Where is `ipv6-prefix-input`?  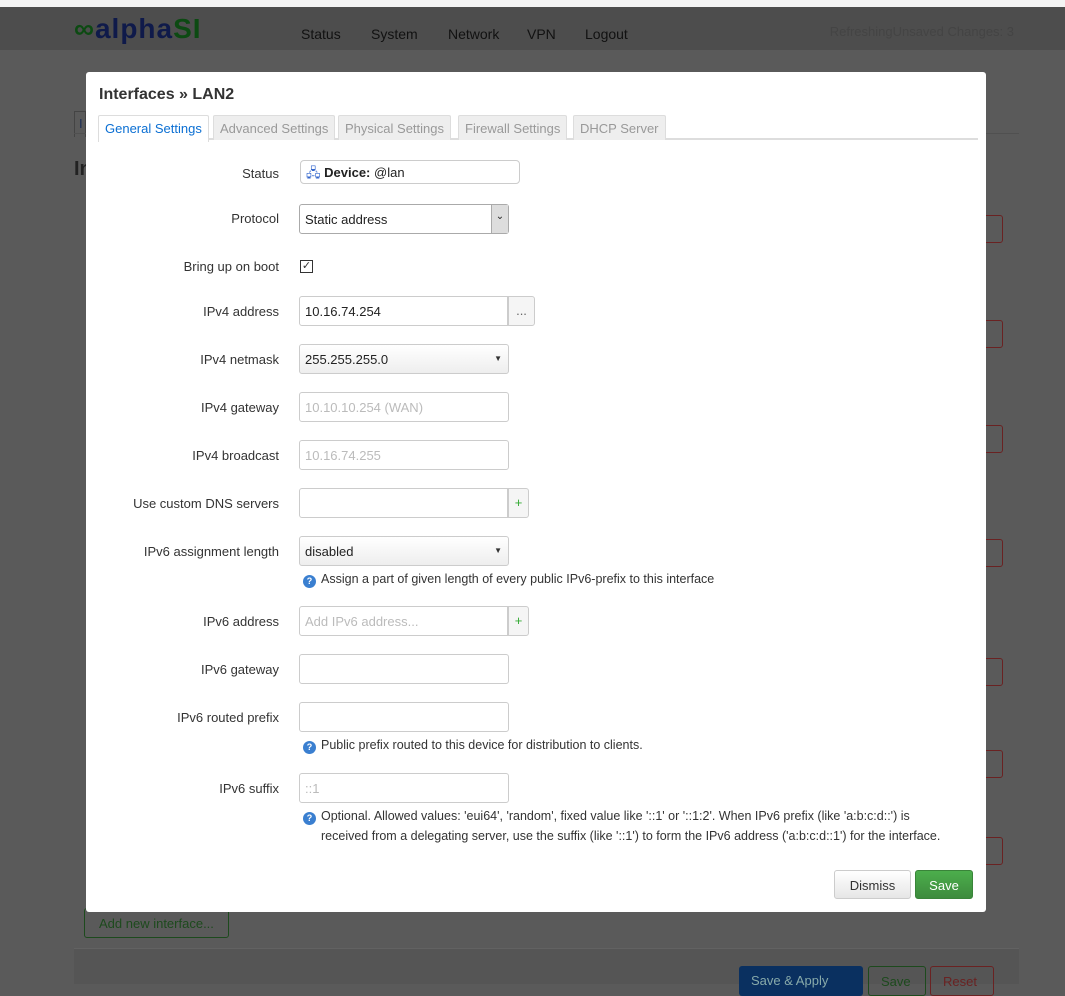
ipv6-prefix-input is located at coordinates (404, 717).